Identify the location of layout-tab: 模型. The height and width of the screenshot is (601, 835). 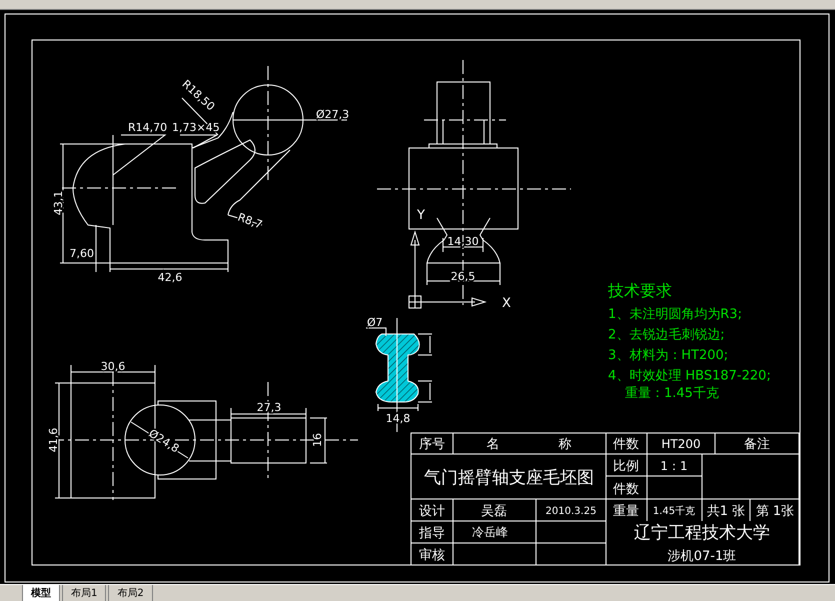
(41, 593).